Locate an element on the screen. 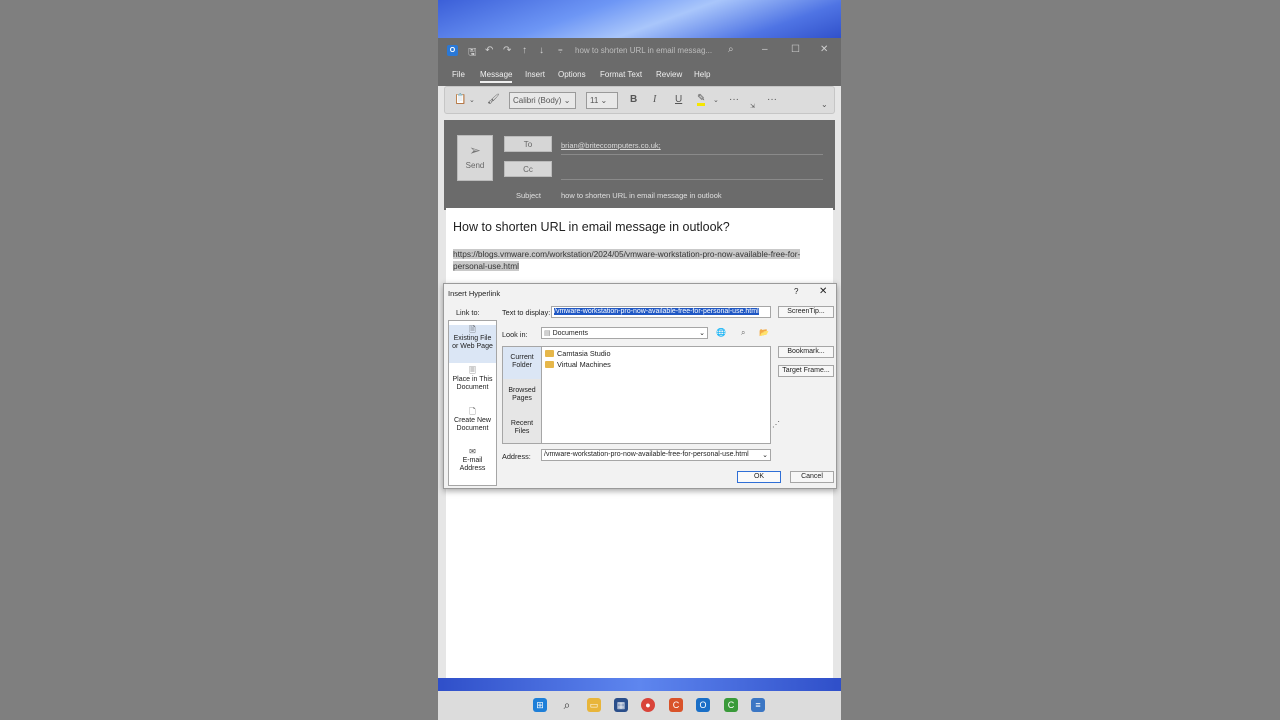 The height and width of the screenshot is (720, 1280). highlight-dropdown-icon: ⌄ is located at coordinates (716, 100).